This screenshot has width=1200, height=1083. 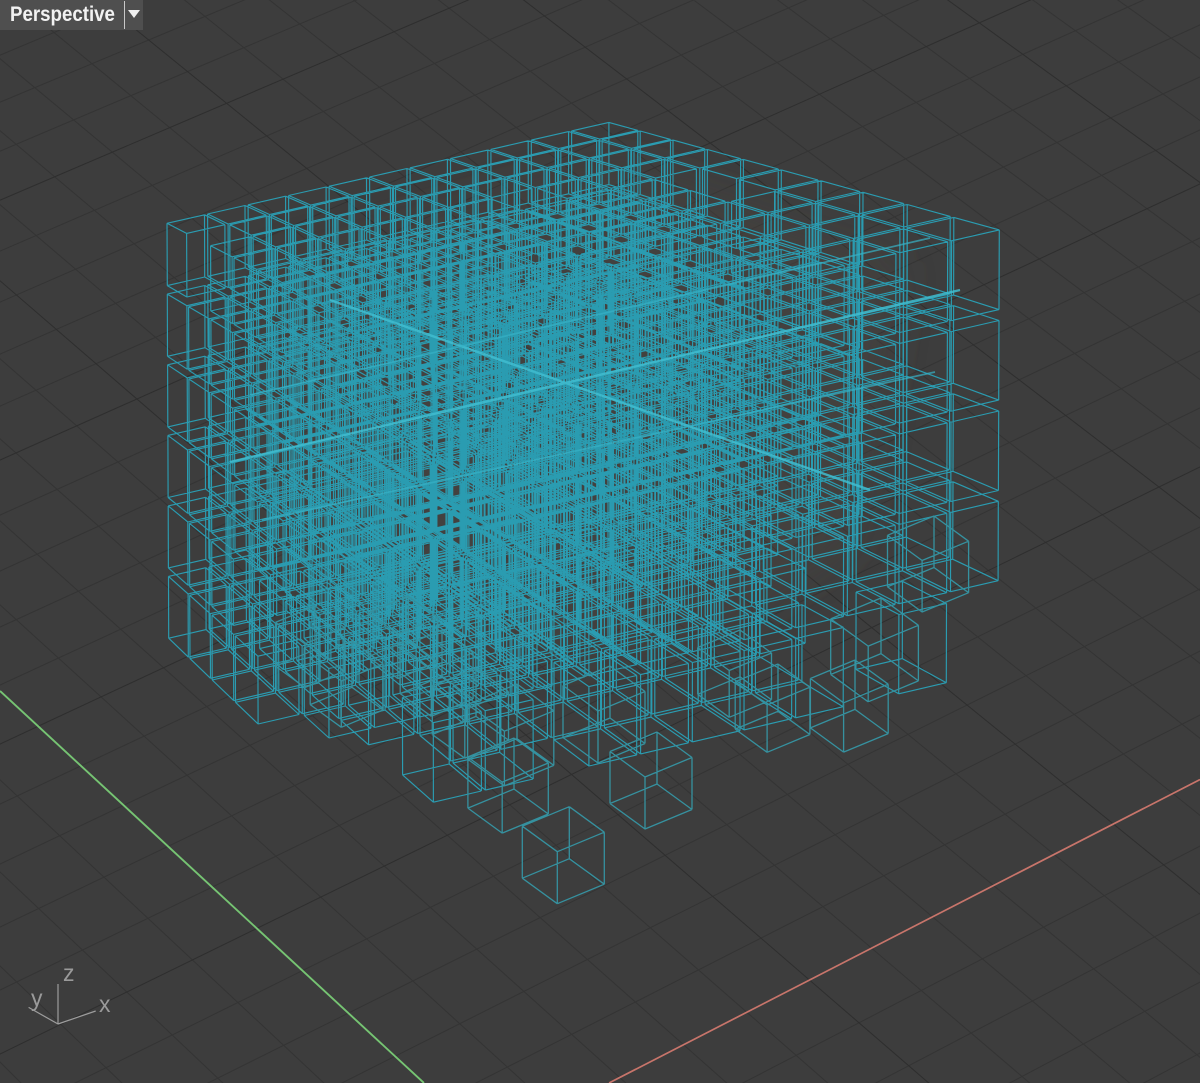 I want to click on svg-text: z, so click(x=69, y=973).